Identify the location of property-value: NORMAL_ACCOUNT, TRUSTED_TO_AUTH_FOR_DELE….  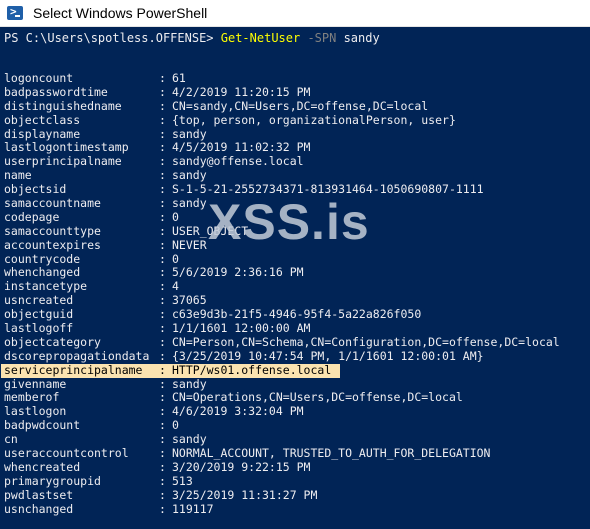
(331, 453).